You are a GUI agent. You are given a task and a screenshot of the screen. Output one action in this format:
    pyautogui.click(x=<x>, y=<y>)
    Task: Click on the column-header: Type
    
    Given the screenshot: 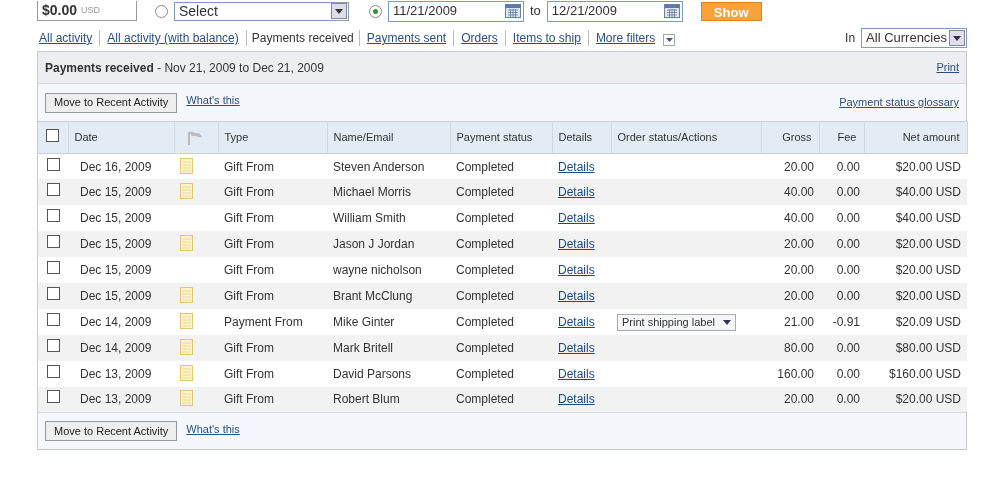 What is the action you would take?
    pyautogui.click(x=272, y=137)
    